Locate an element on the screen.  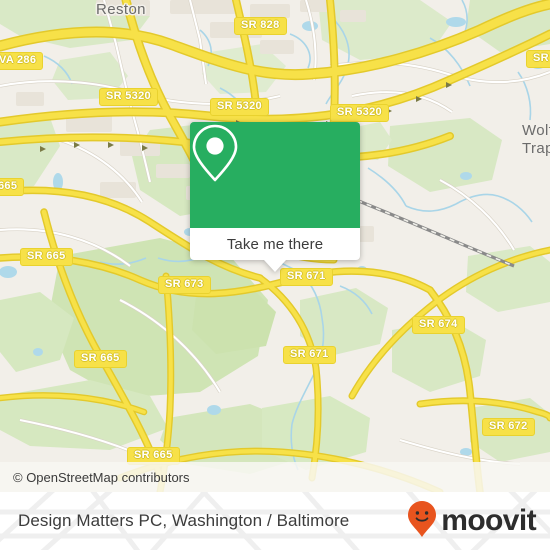
moovit-wordmark: moovit is located at coordinates (488, 520).